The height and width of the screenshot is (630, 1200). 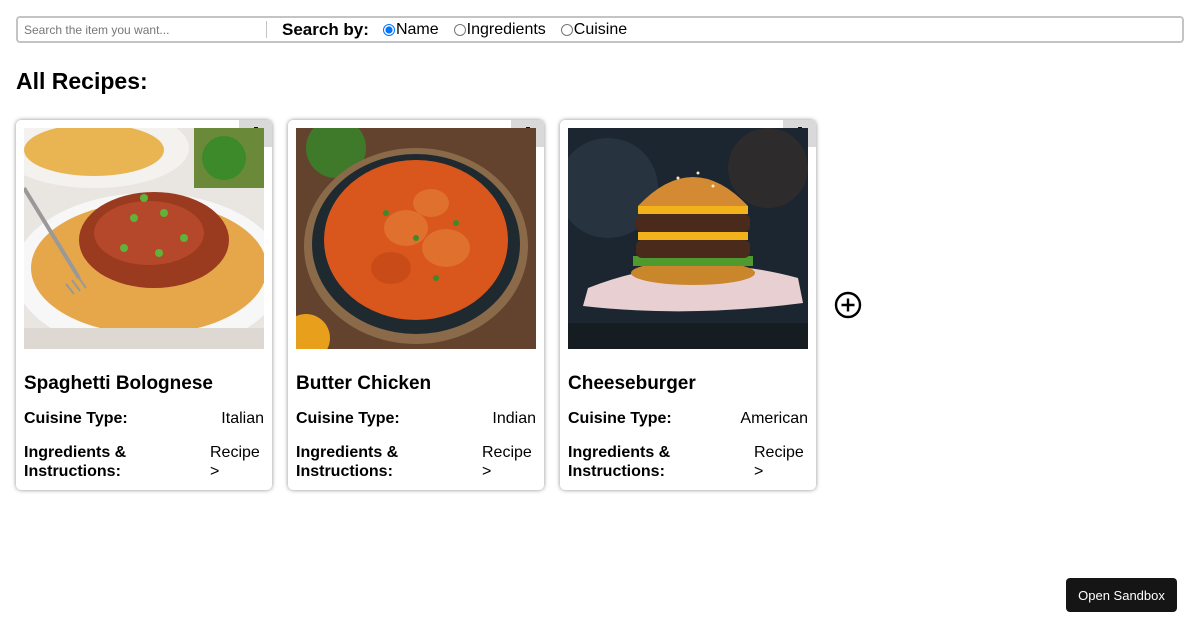 I want to click on radio-option-name: Name, so click(x=410, y=29).